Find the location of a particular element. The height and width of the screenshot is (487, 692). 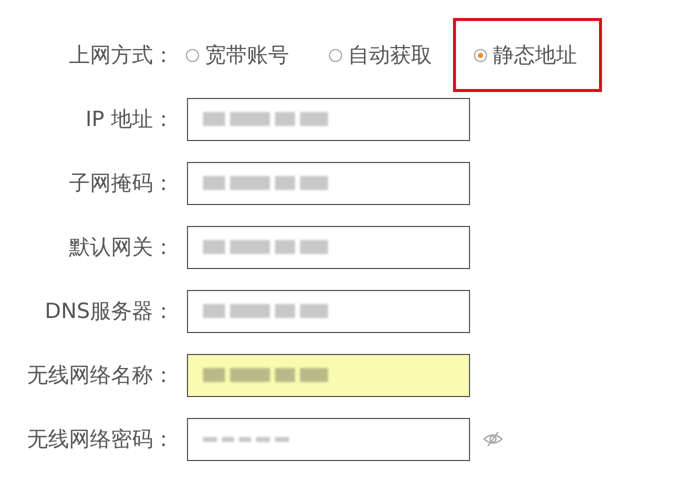

field-label: 无线网络密码： is located at coordinates (100, 439).